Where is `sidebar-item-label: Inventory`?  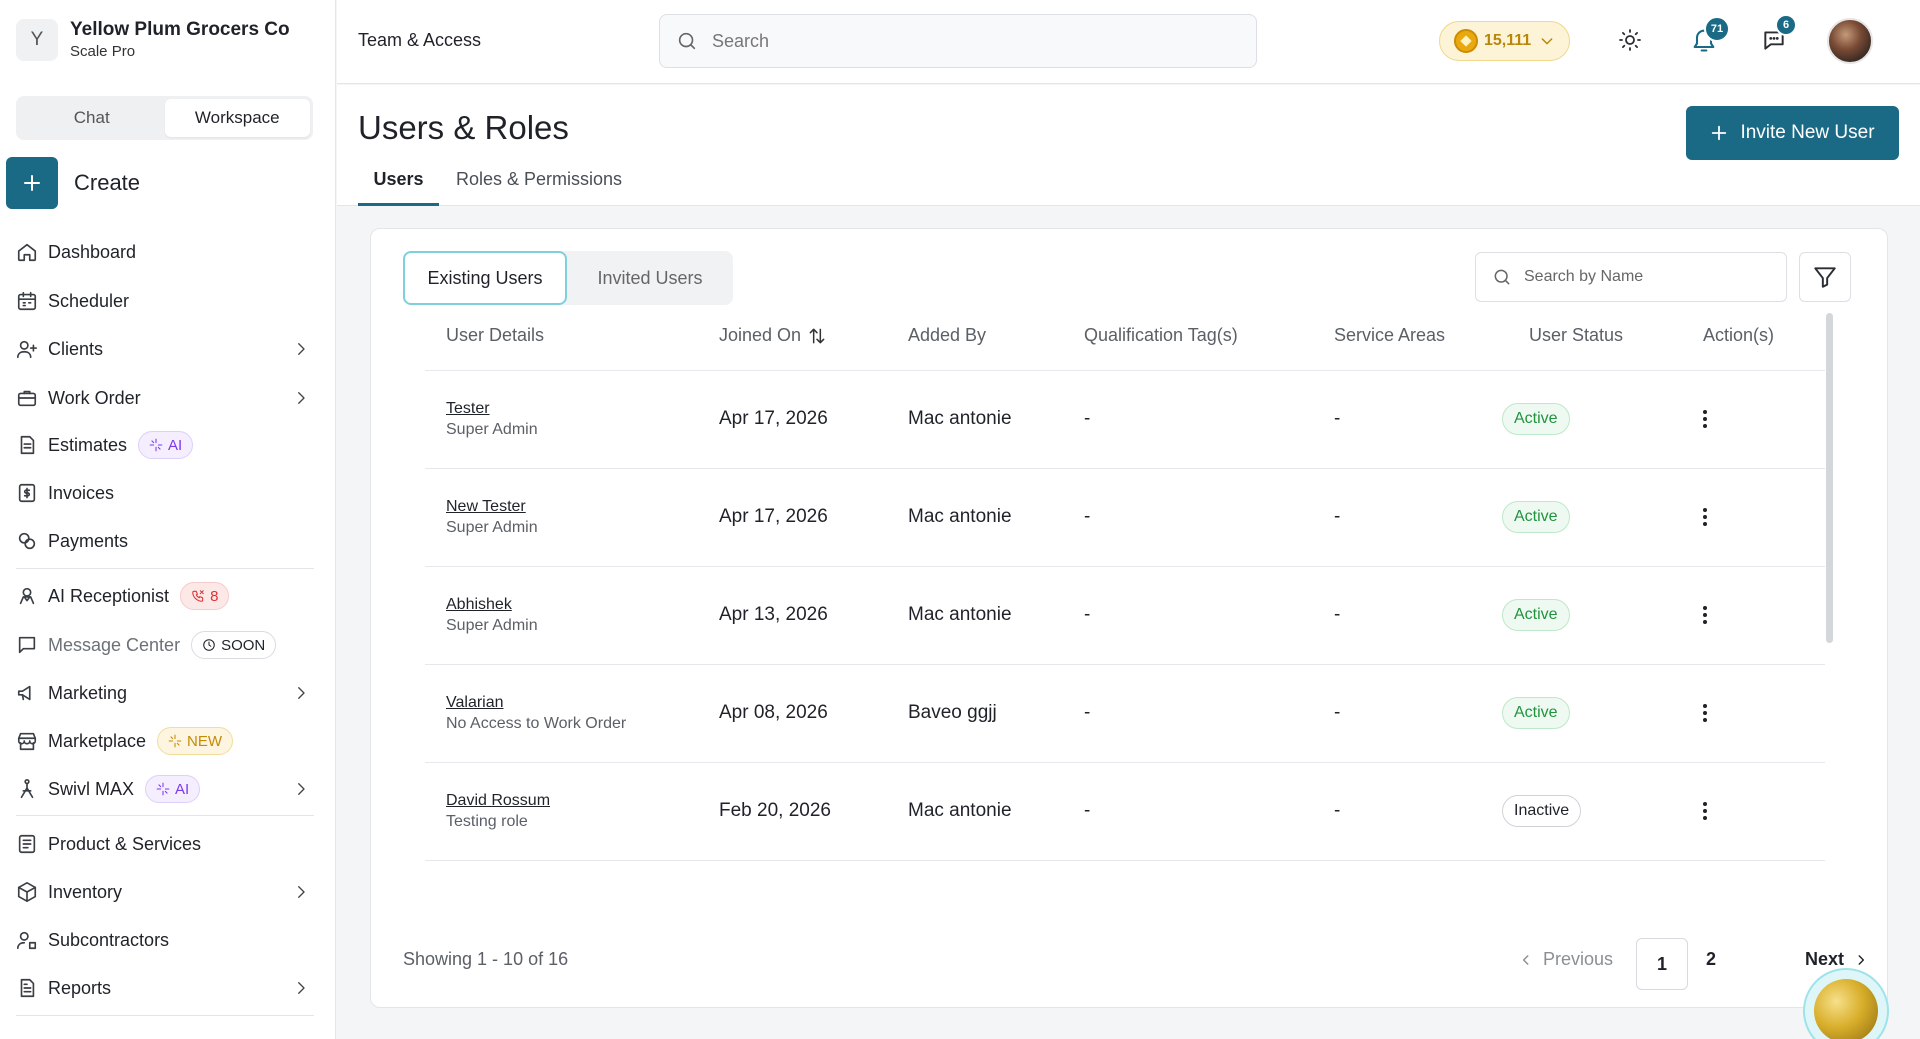 sidebar-item-label: Inventory is located at coordinates (85, 891).